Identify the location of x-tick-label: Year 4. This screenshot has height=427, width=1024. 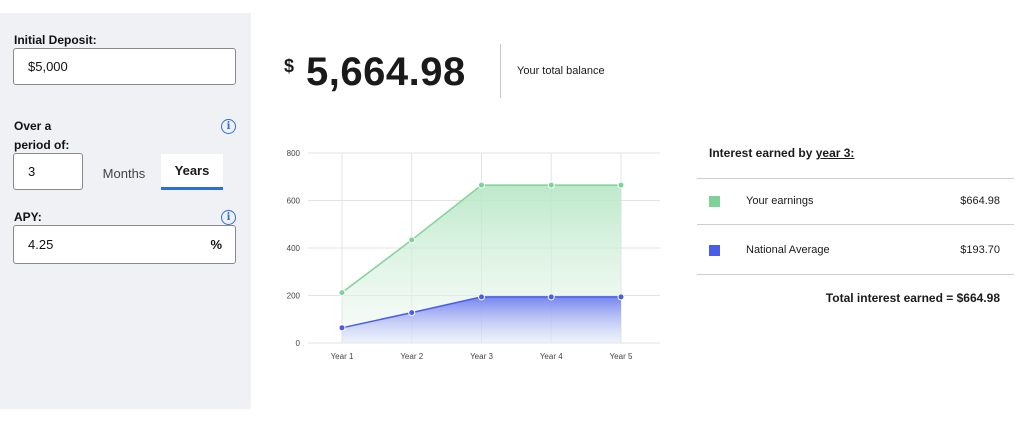
(551, 356).